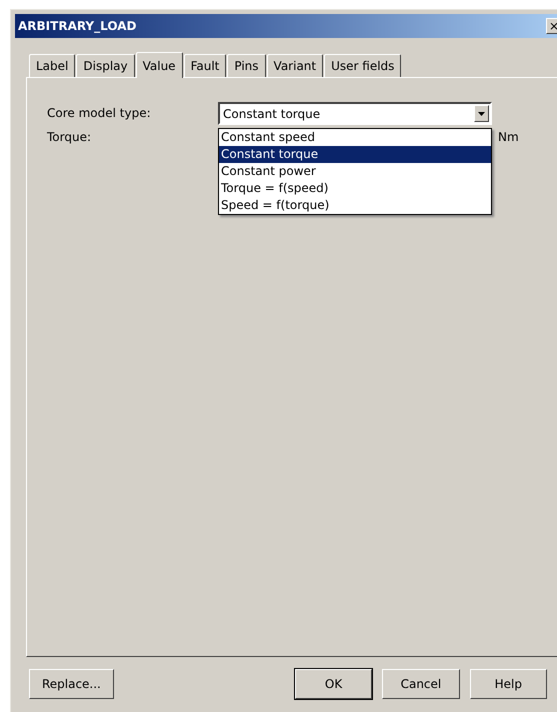  What do you see at coordinates (52, 65) in the screenshot?
I see `tab: Label` at bounding box center [52, 65].